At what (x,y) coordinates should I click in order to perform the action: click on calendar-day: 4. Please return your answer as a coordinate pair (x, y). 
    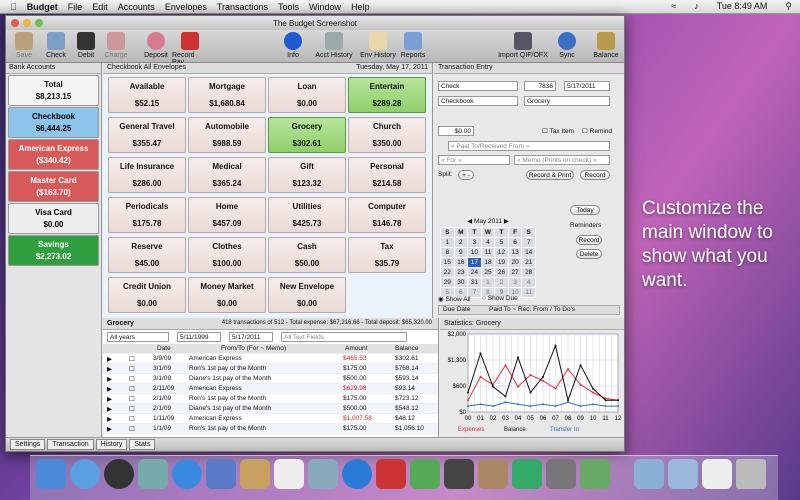
    Looking at the image, I should click on (528, 282).